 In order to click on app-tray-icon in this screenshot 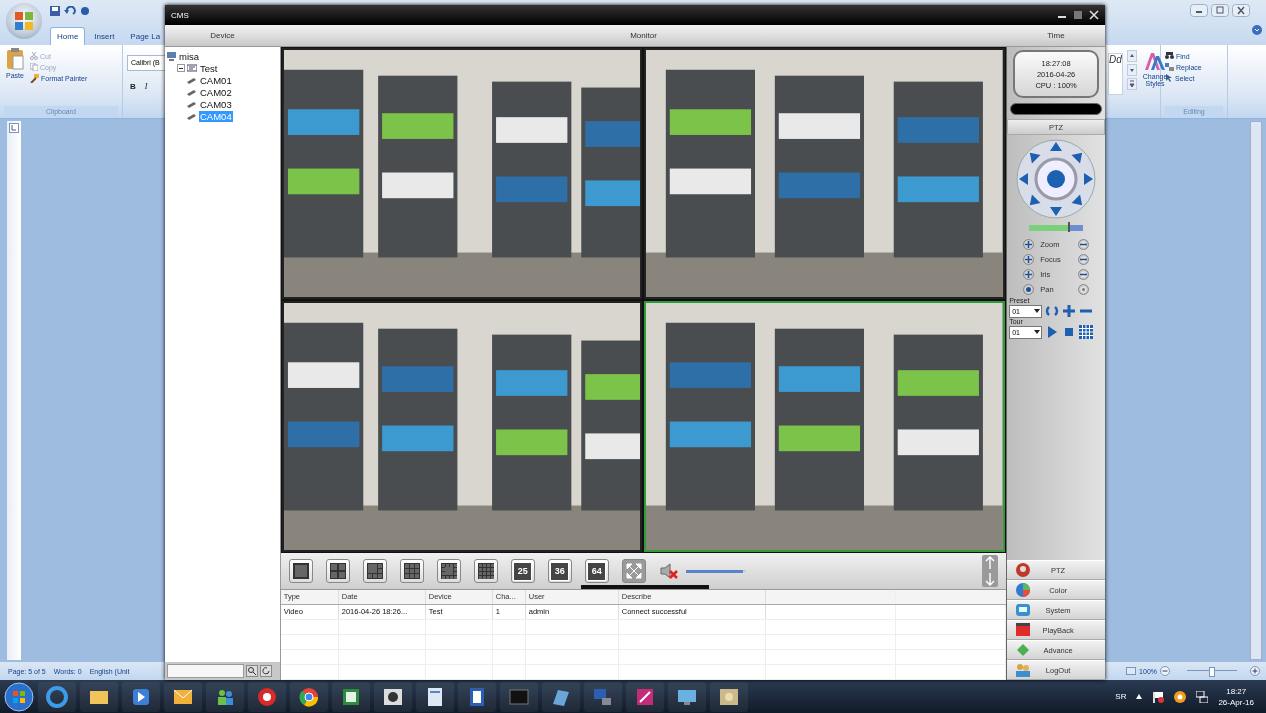, I will do `click(1180, 696)`.